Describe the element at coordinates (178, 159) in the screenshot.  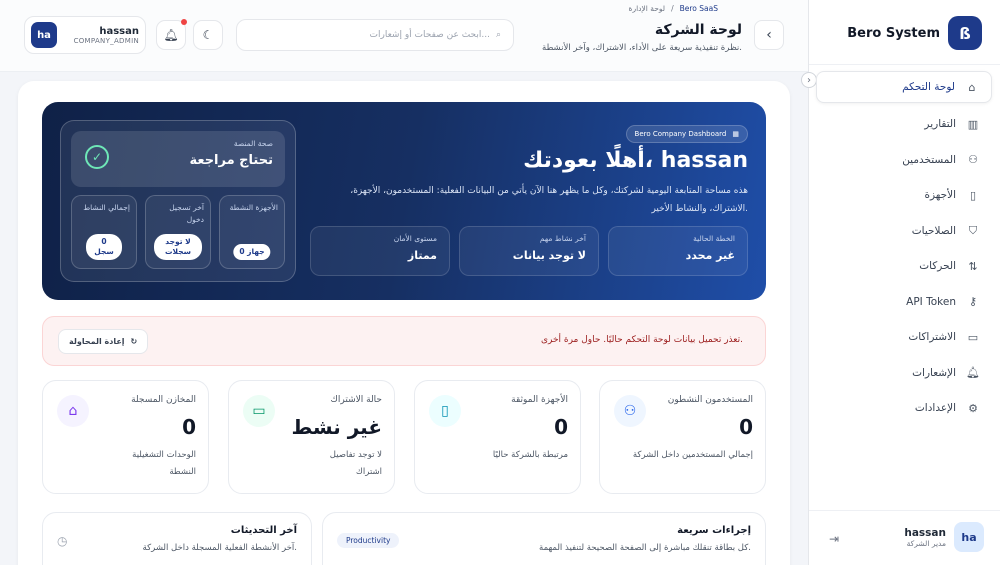
I see `platform-health: ✓ صحة المنصة تحتاج مراجعة` at that location.